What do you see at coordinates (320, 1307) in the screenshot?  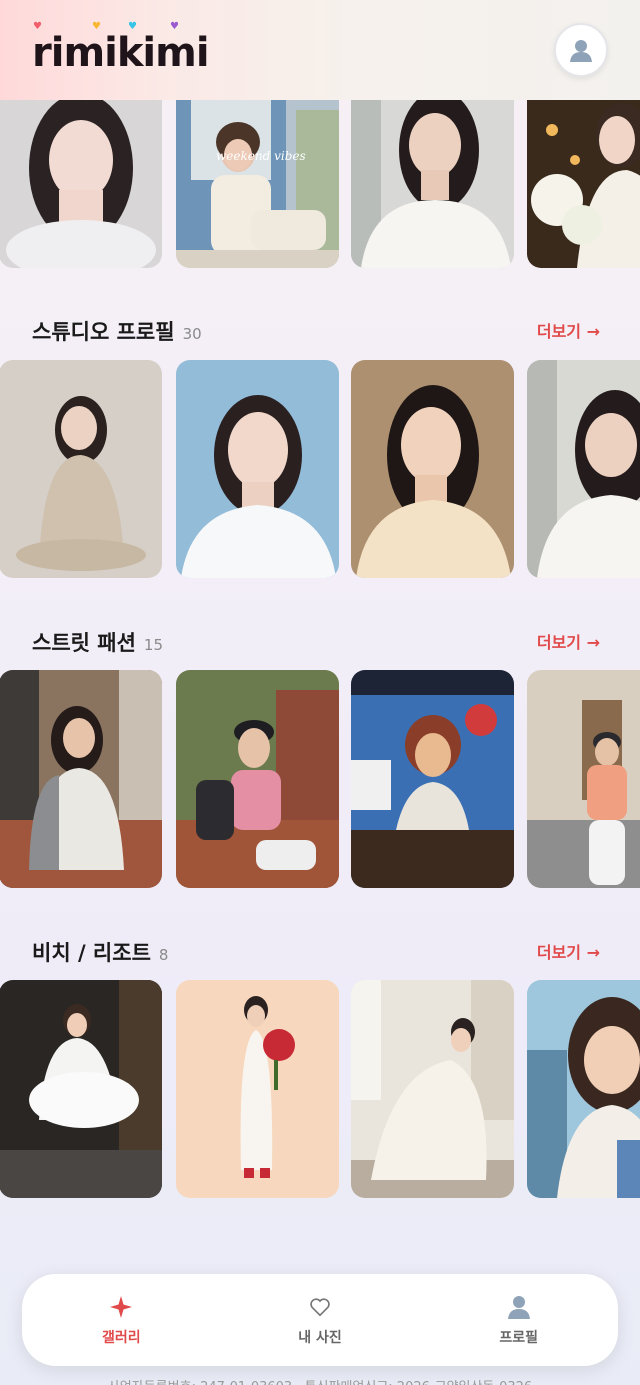 I see `heart-icon` at bounding box center [320, 1307].